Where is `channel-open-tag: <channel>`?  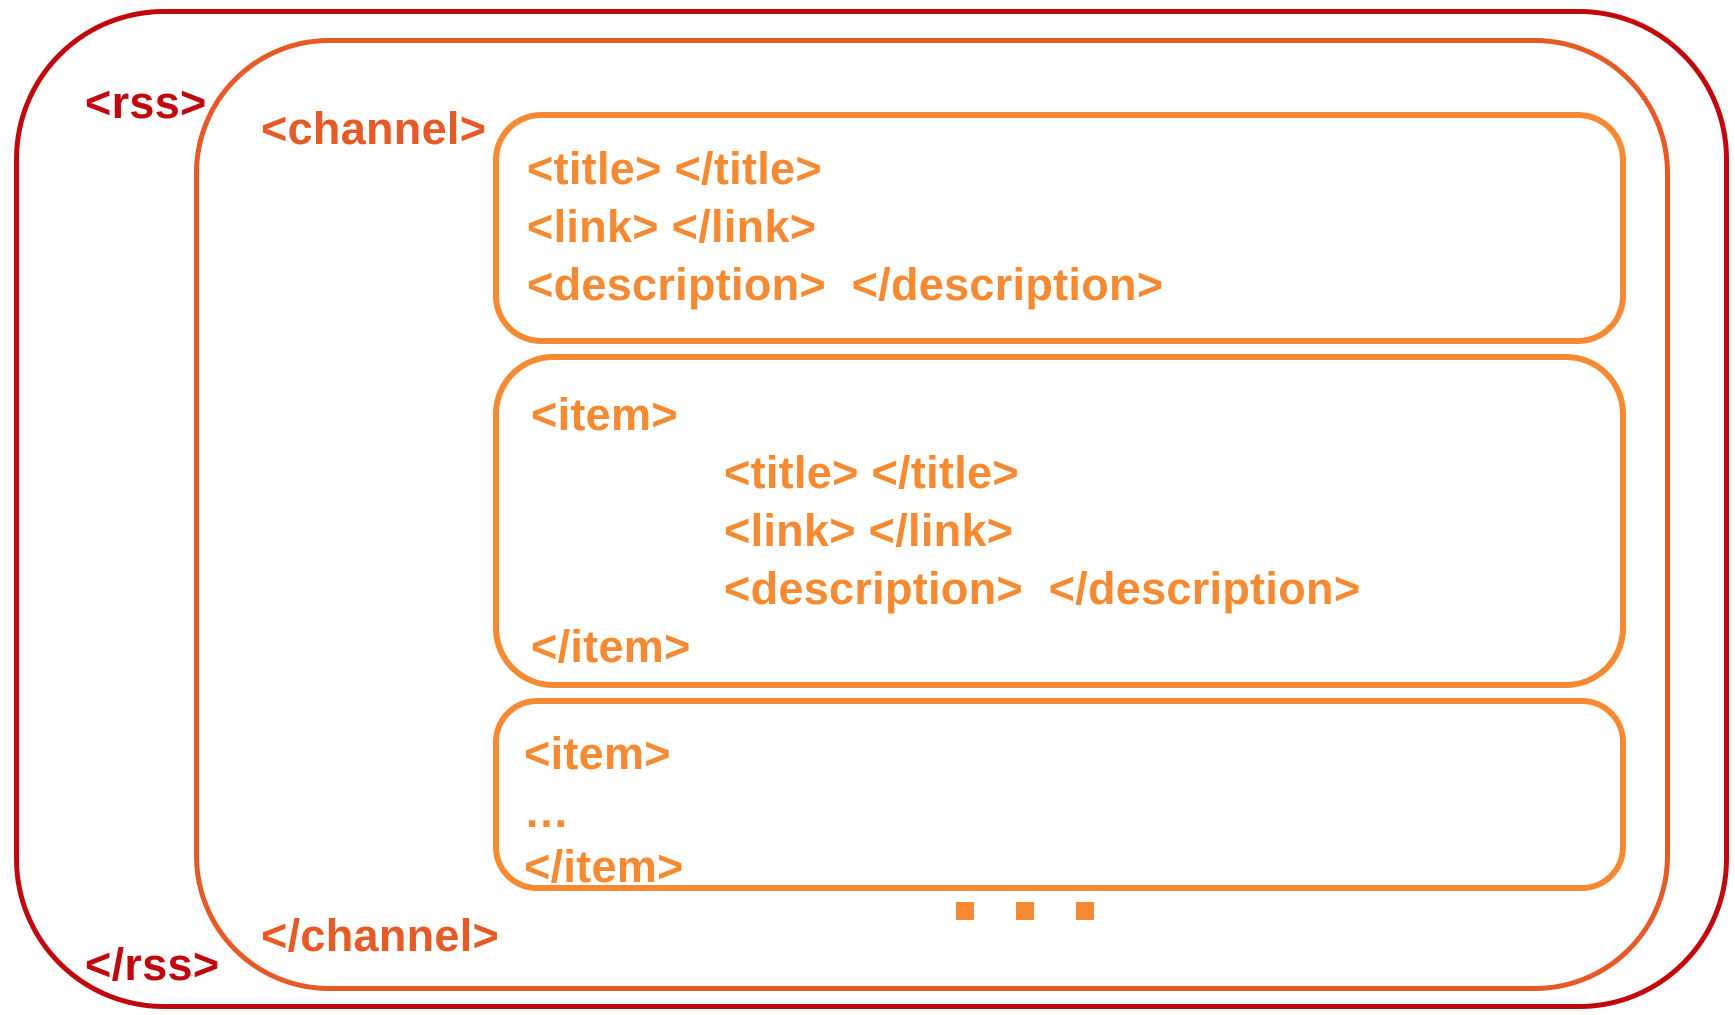
channel-open-tag: <channel> is located at coordinates (374, 128).